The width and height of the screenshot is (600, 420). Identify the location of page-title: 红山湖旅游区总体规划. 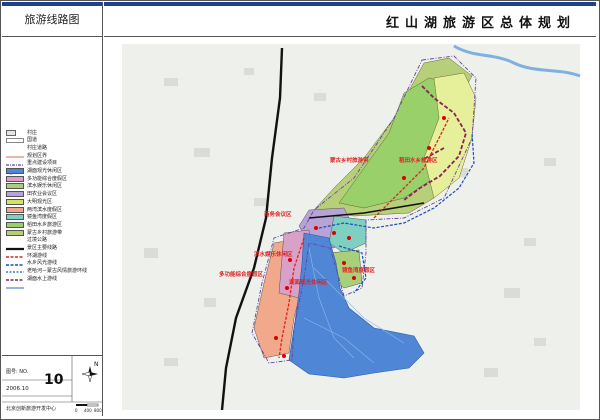
(480, 23).